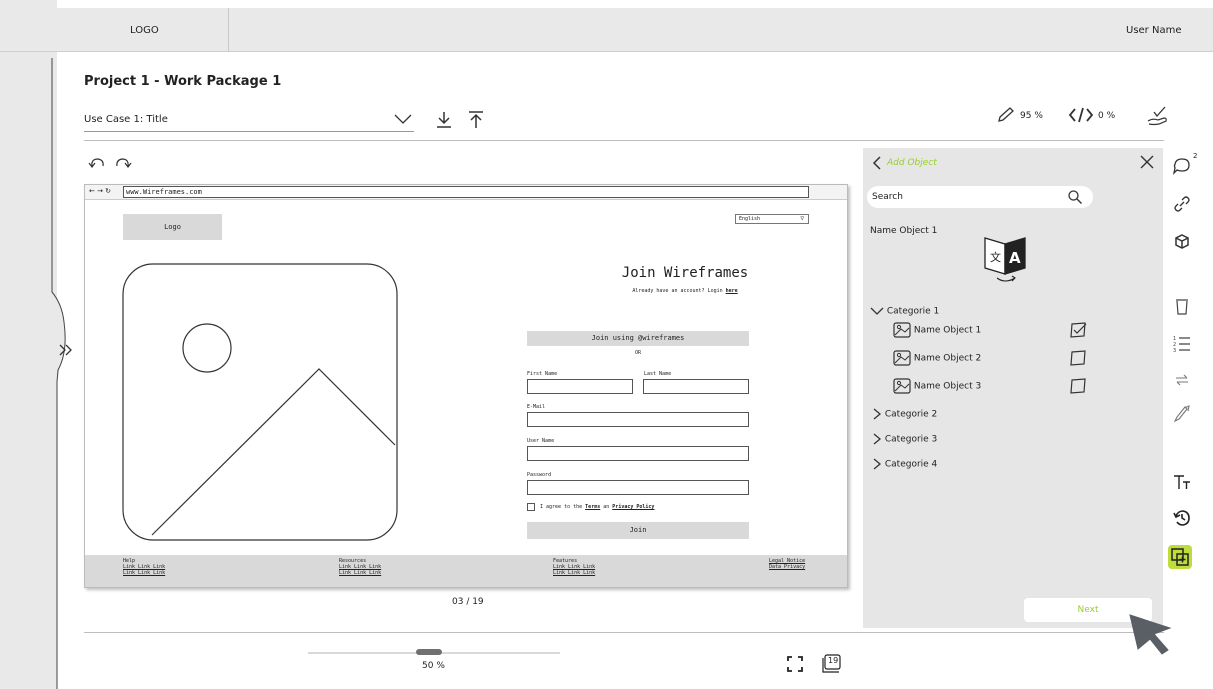 This screenshot has width=1213, height=689. I want to click on edit-percent: 95 %, so click(1031, 116).